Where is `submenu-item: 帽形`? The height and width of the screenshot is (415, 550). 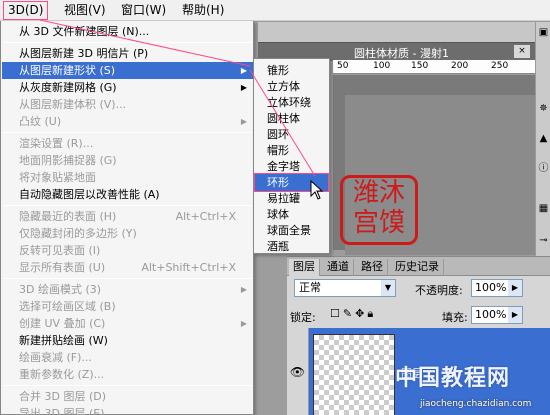 submenu-item: 帽形 is located at coordinates (291, 150).